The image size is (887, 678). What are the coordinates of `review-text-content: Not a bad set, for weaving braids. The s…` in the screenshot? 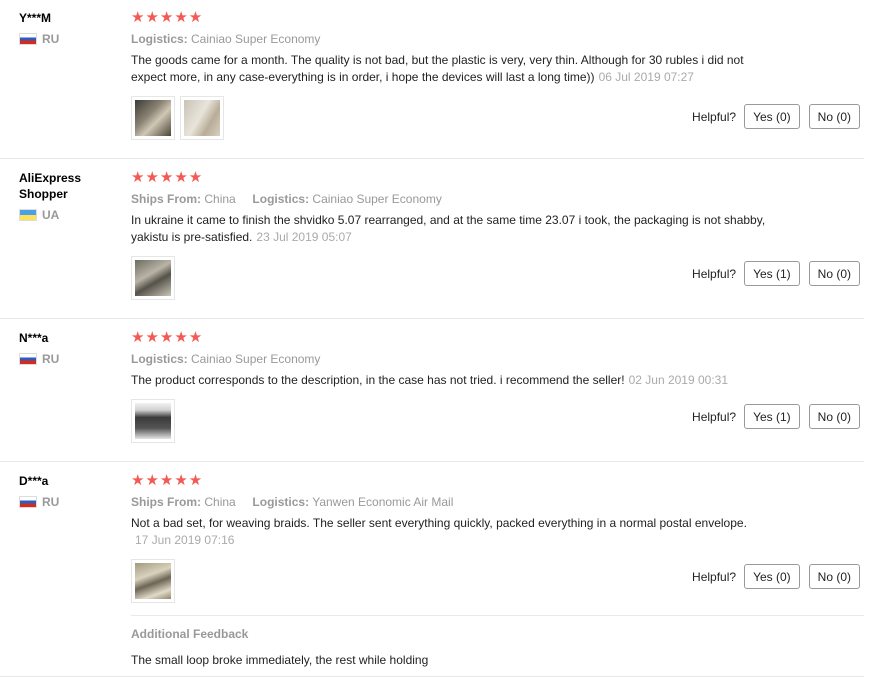 It's located at (439, 523).